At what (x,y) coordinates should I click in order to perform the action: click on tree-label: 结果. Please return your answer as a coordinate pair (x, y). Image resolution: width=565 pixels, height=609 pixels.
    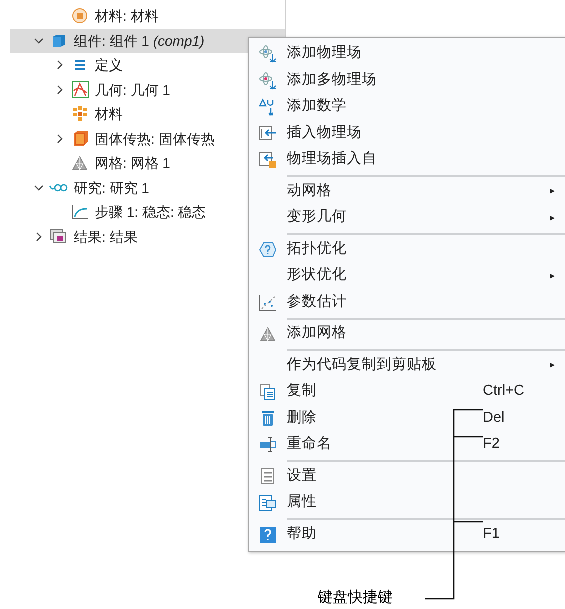
    Looking at the image, I should click on (106, 237).